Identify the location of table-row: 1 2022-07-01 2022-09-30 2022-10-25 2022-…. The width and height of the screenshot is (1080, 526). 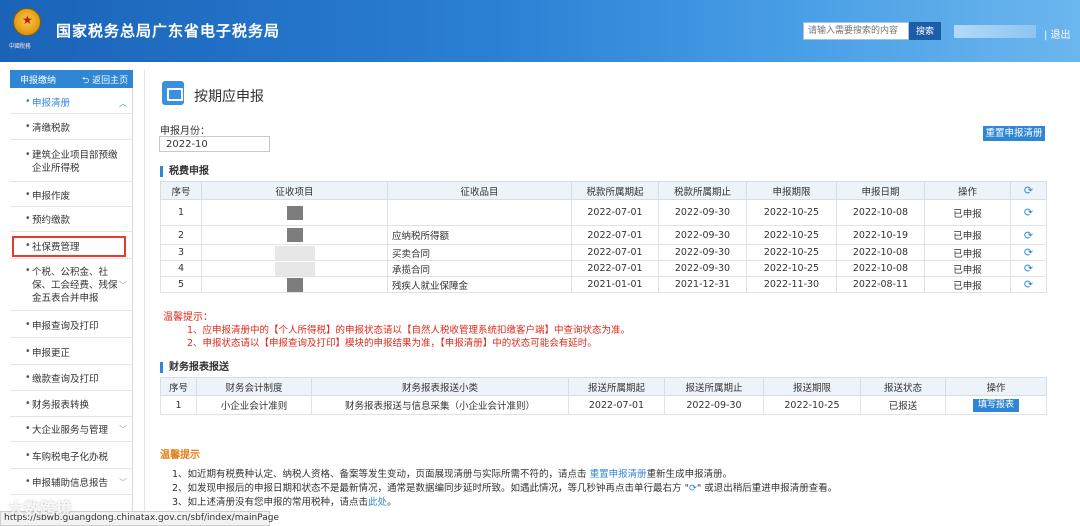
(603, 212).